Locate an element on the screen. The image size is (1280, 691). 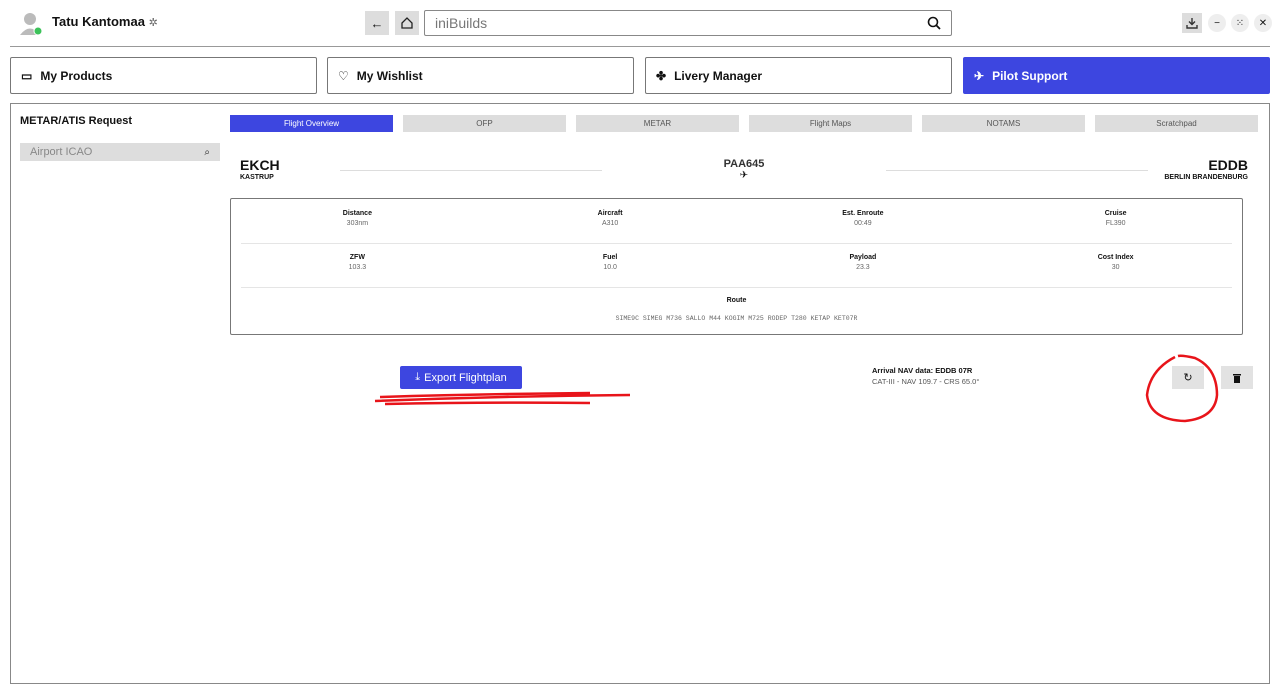
tab-ofp: OFP is located at coordinates (484, 123).